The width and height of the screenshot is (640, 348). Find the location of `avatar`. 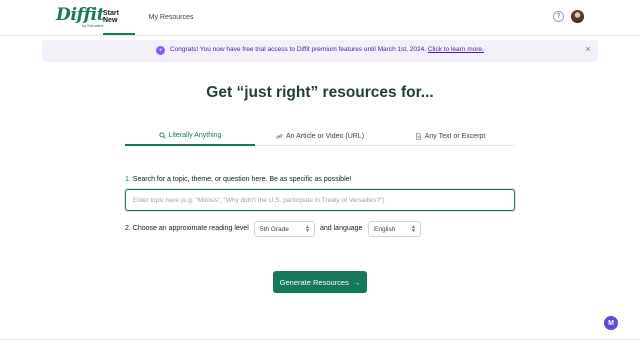

avatar is located at coordinates (577, 16).